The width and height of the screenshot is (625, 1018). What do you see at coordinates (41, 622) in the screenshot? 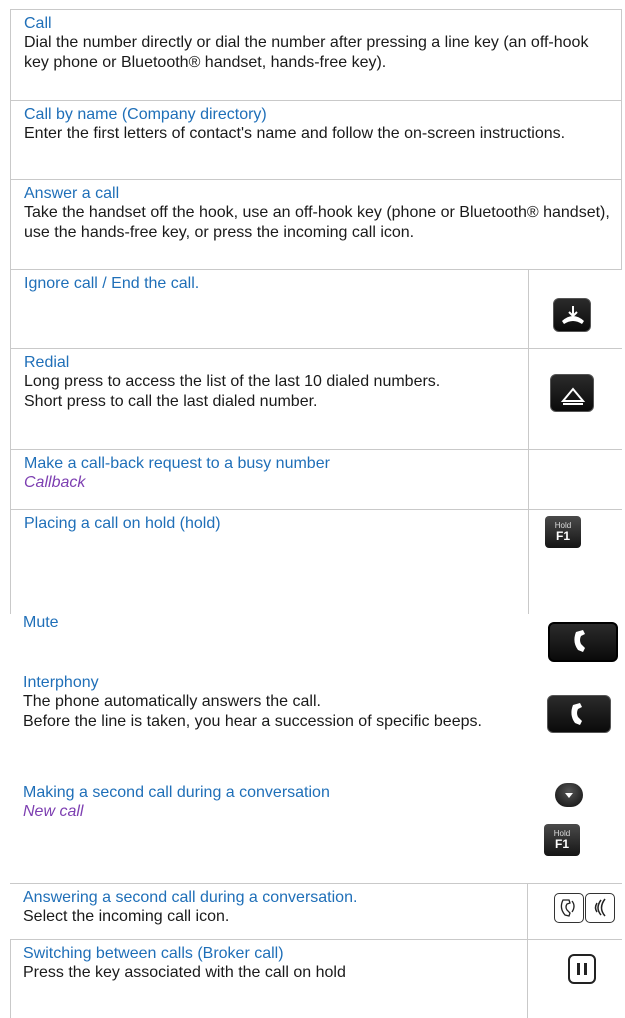
I see `row-title: Mute` at bounding box center [41, 622].